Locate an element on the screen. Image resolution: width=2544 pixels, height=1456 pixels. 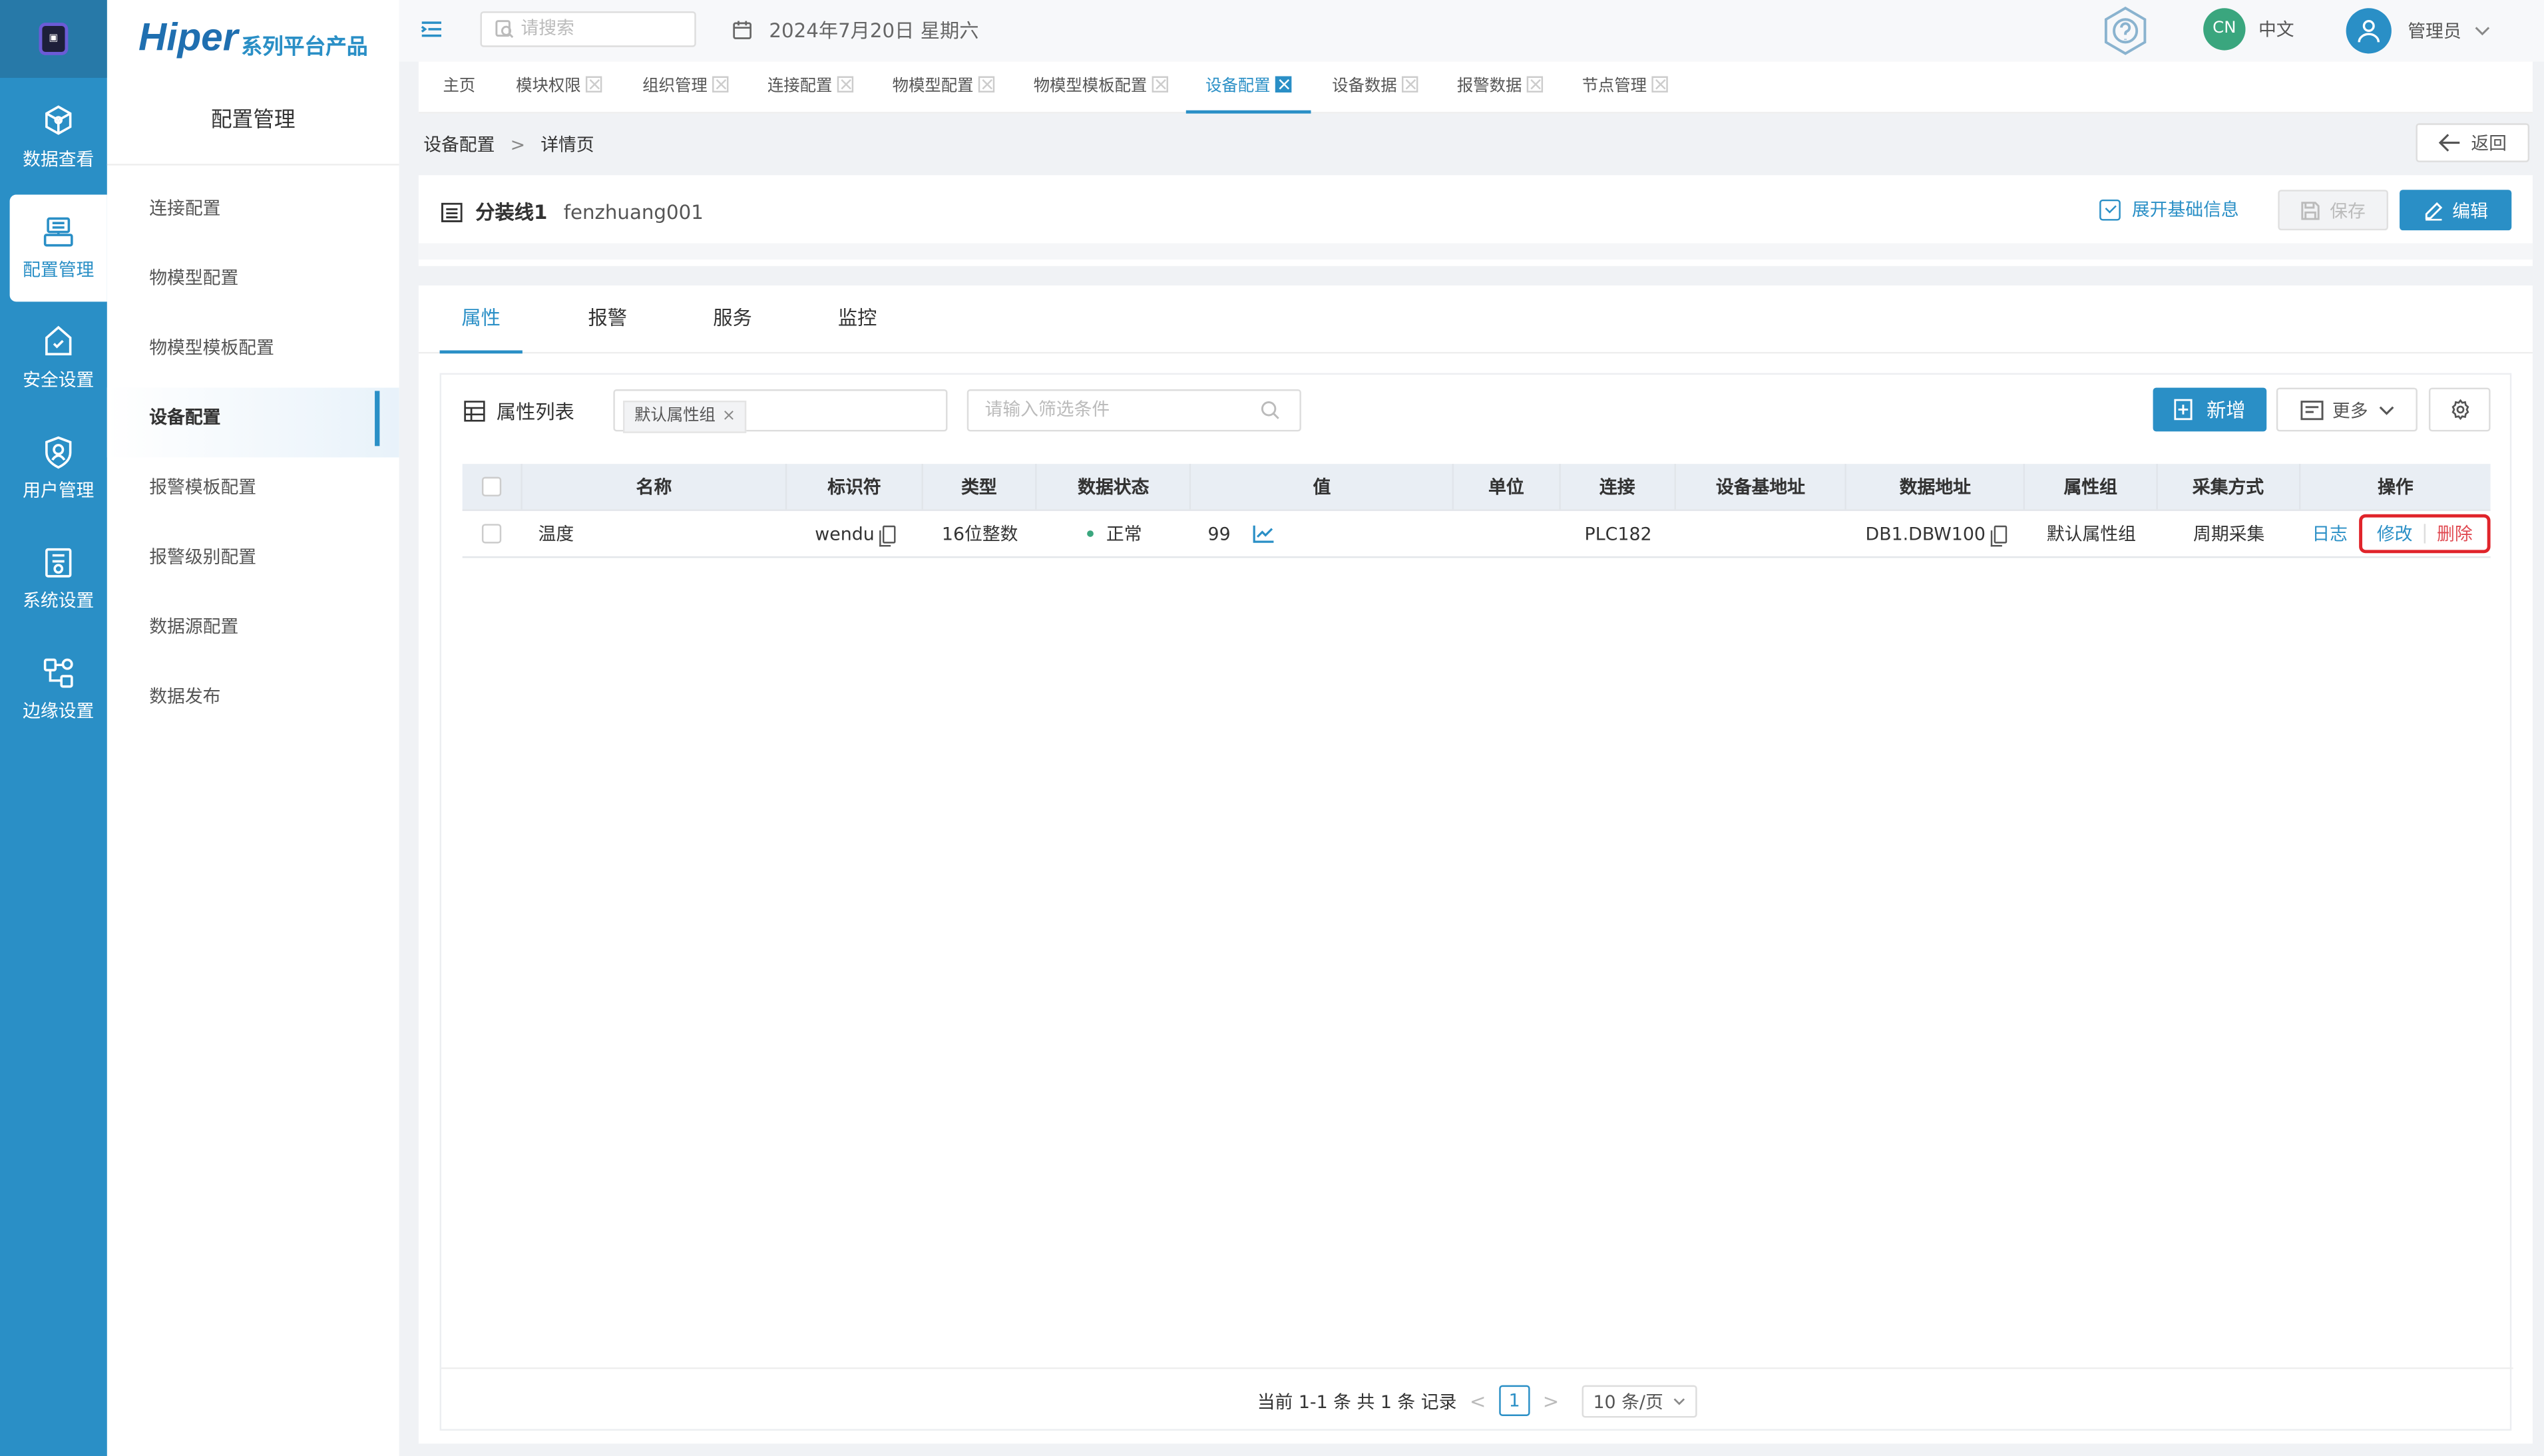
tab-device-data: 设备数据 is located at coordinates (1375, 88).